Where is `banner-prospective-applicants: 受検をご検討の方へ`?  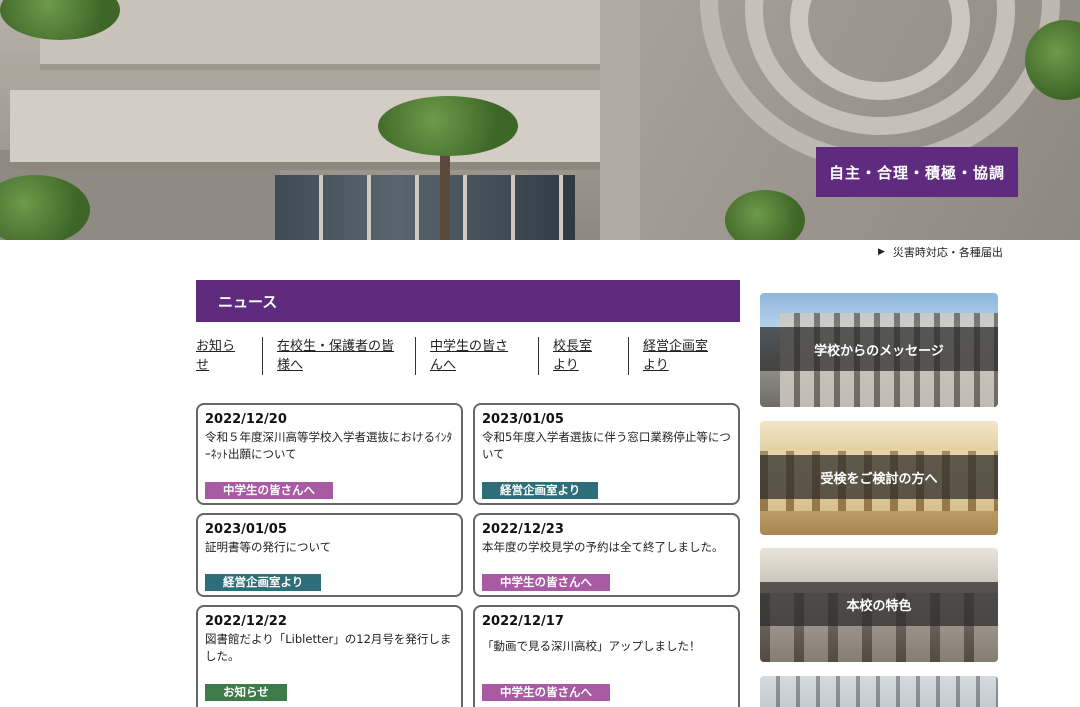 banner-prospective-applicants: 受検をご検討の方へ is located at coordinates (879, 478).